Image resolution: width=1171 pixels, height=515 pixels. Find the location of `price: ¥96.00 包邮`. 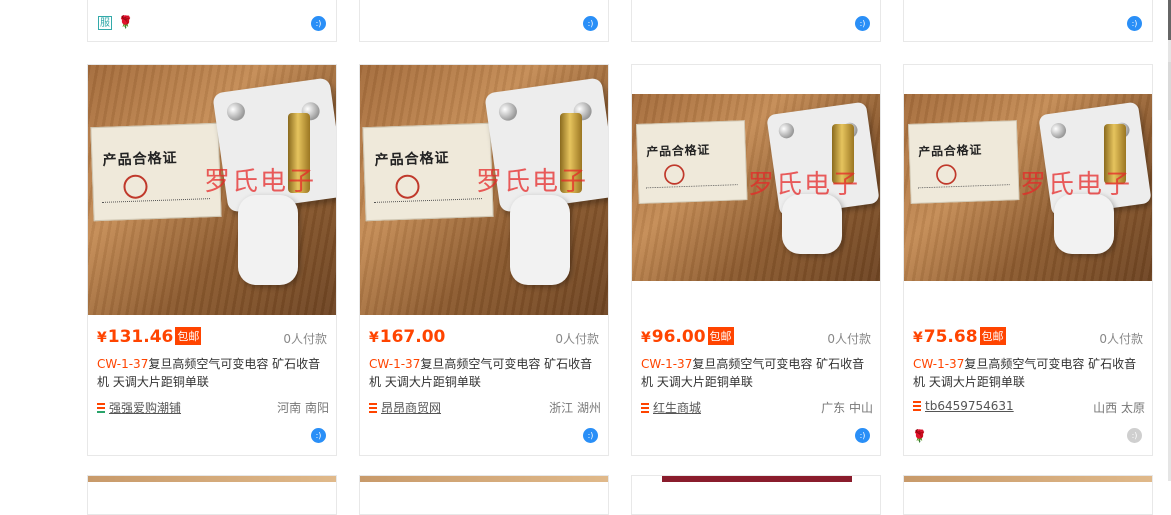

price: ¥96.00 包邮 is located at coordinates (687, 337).